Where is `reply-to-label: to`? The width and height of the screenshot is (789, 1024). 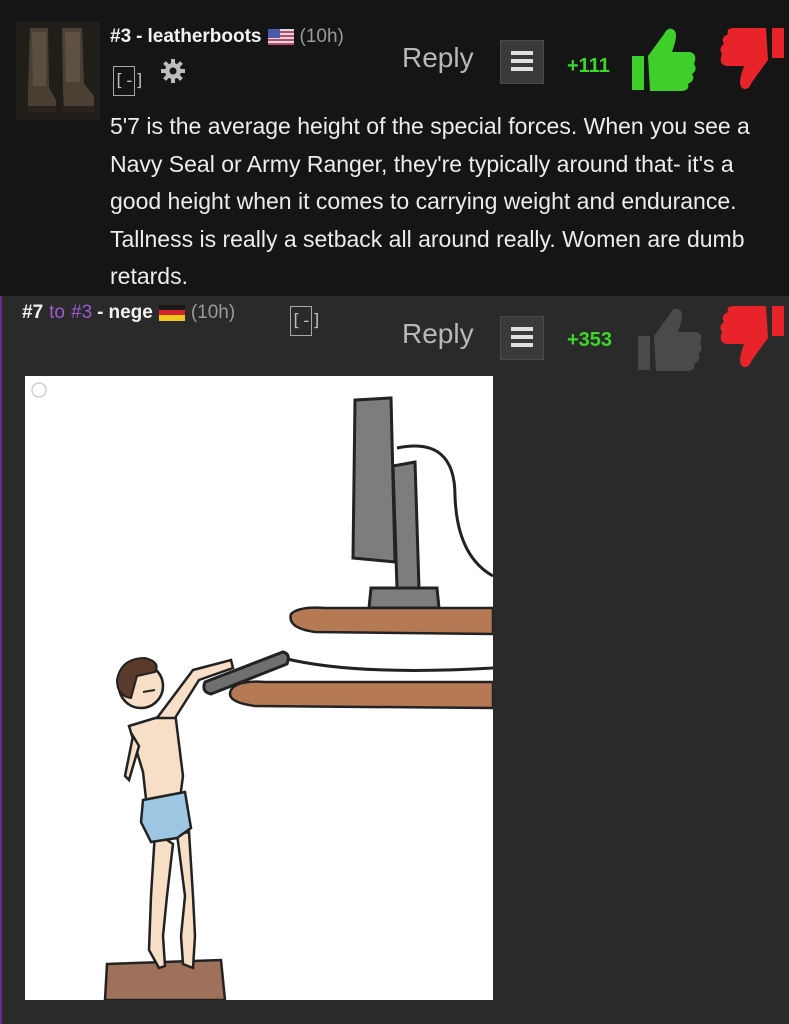 reply-to-label: to is located at coordinates (57, 312).